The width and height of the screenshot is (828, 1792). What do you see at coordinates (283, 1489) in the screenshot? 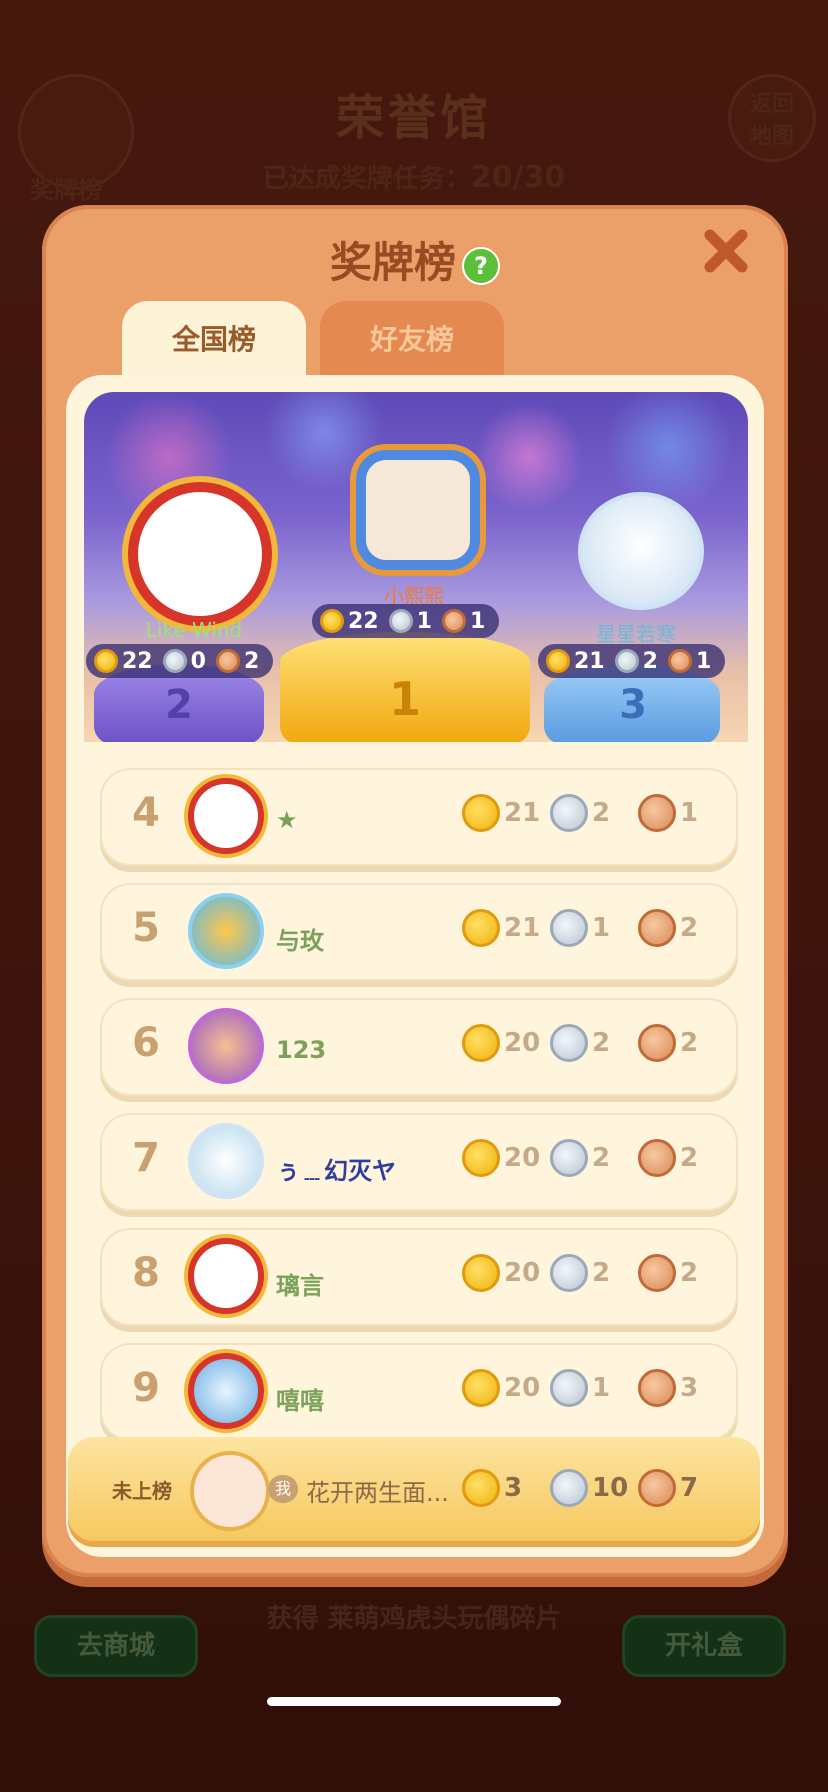
I see `me-badge: 我` at bounding box center [283, 1489].